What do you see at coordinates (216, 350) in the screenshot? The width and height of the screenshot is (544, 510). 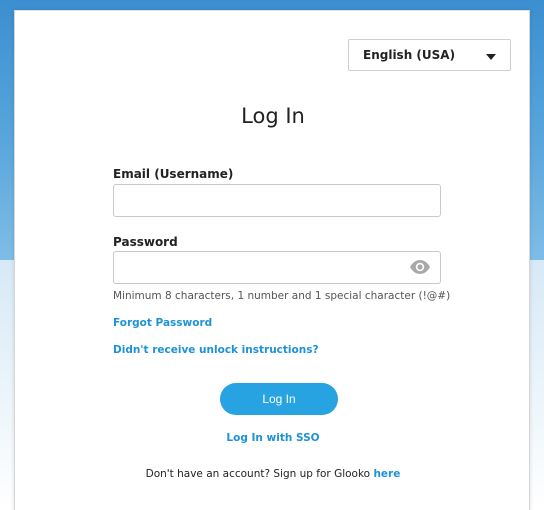 I see `unlock-instructions-link: Didn't receive unlock instructions?` at bounding box center [216, 350].